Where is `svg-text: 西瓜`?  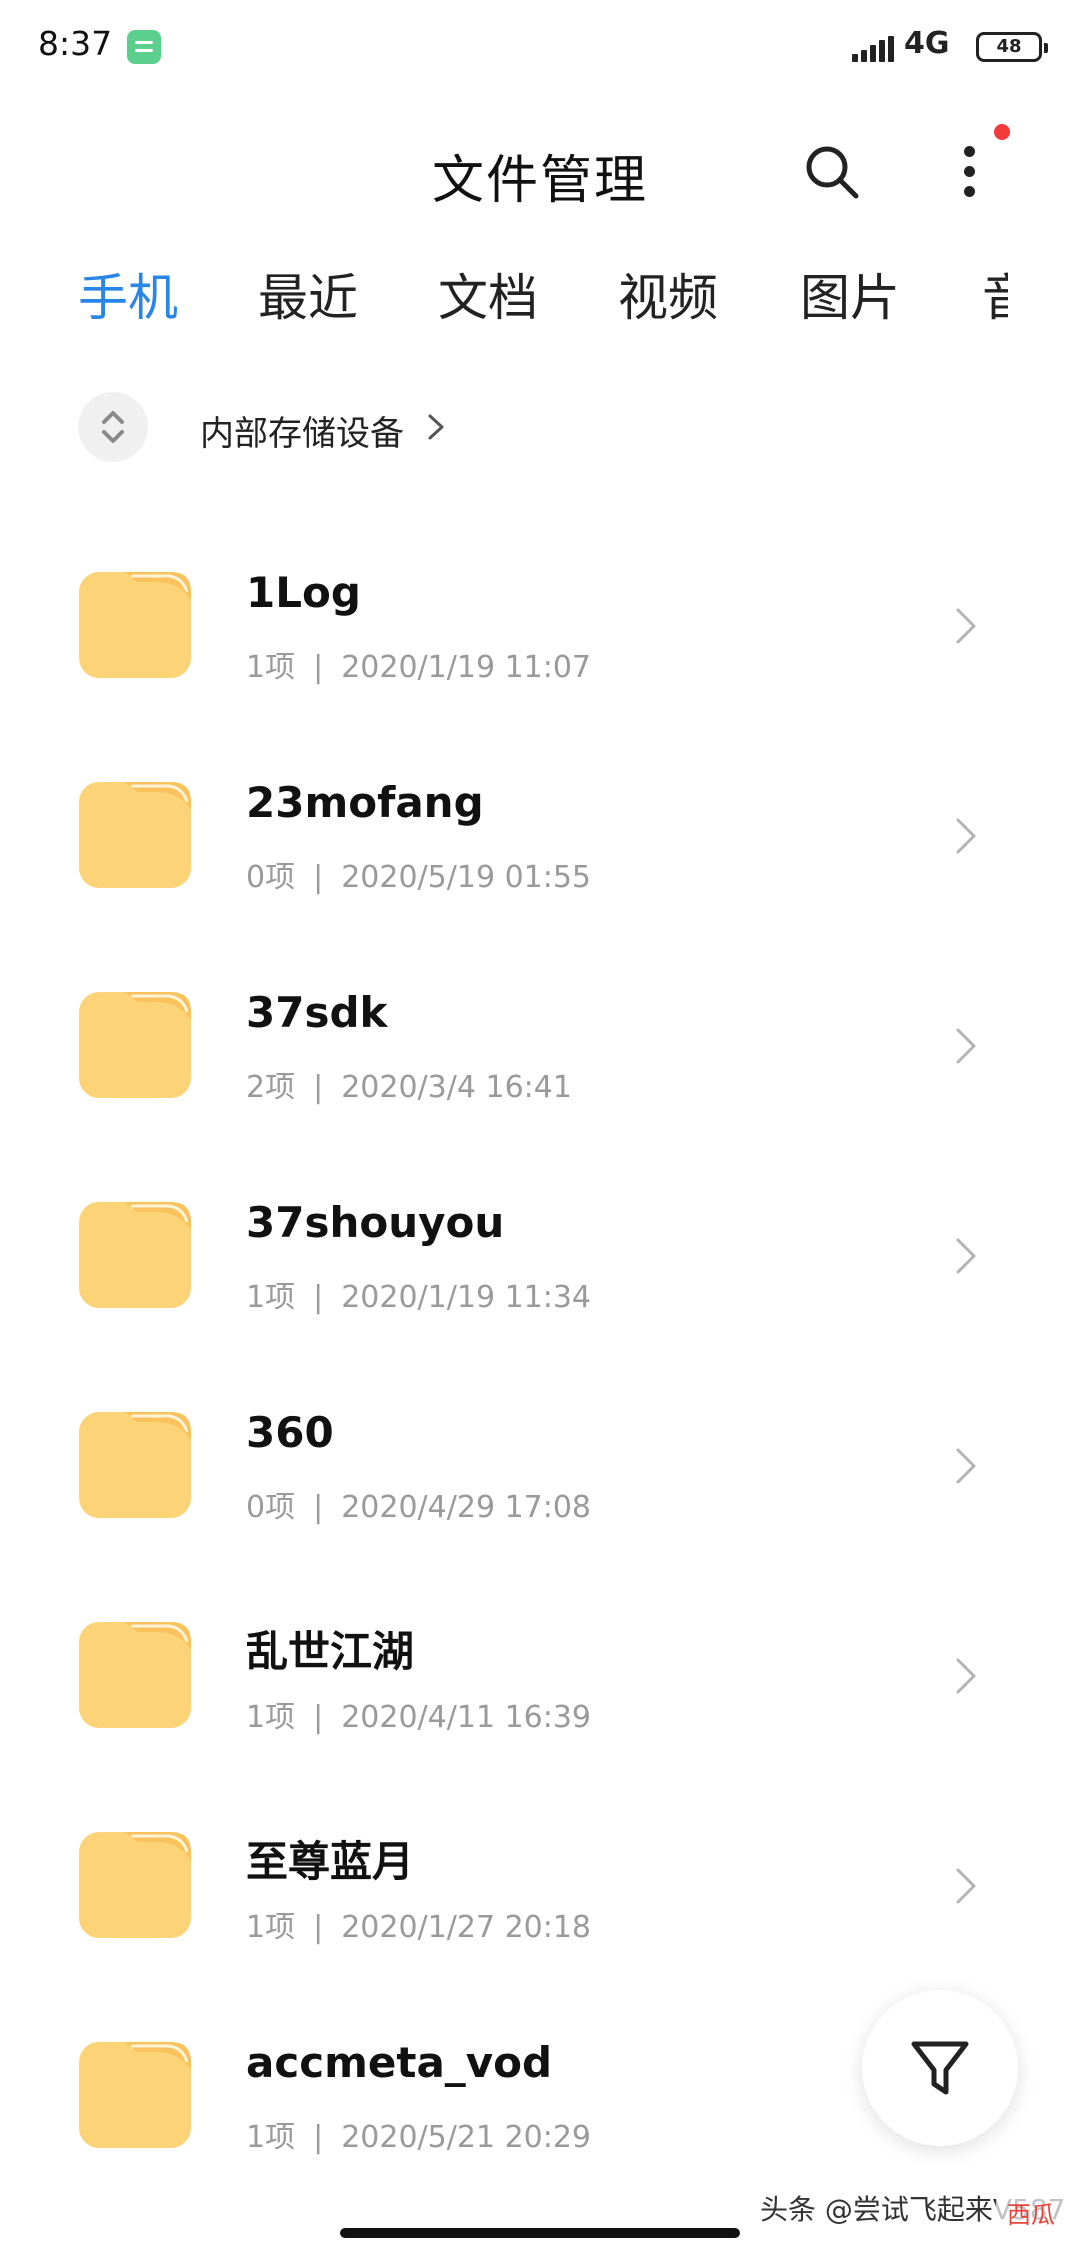 svg-text: 西瓜 is located at coordinates (1031, 2215).